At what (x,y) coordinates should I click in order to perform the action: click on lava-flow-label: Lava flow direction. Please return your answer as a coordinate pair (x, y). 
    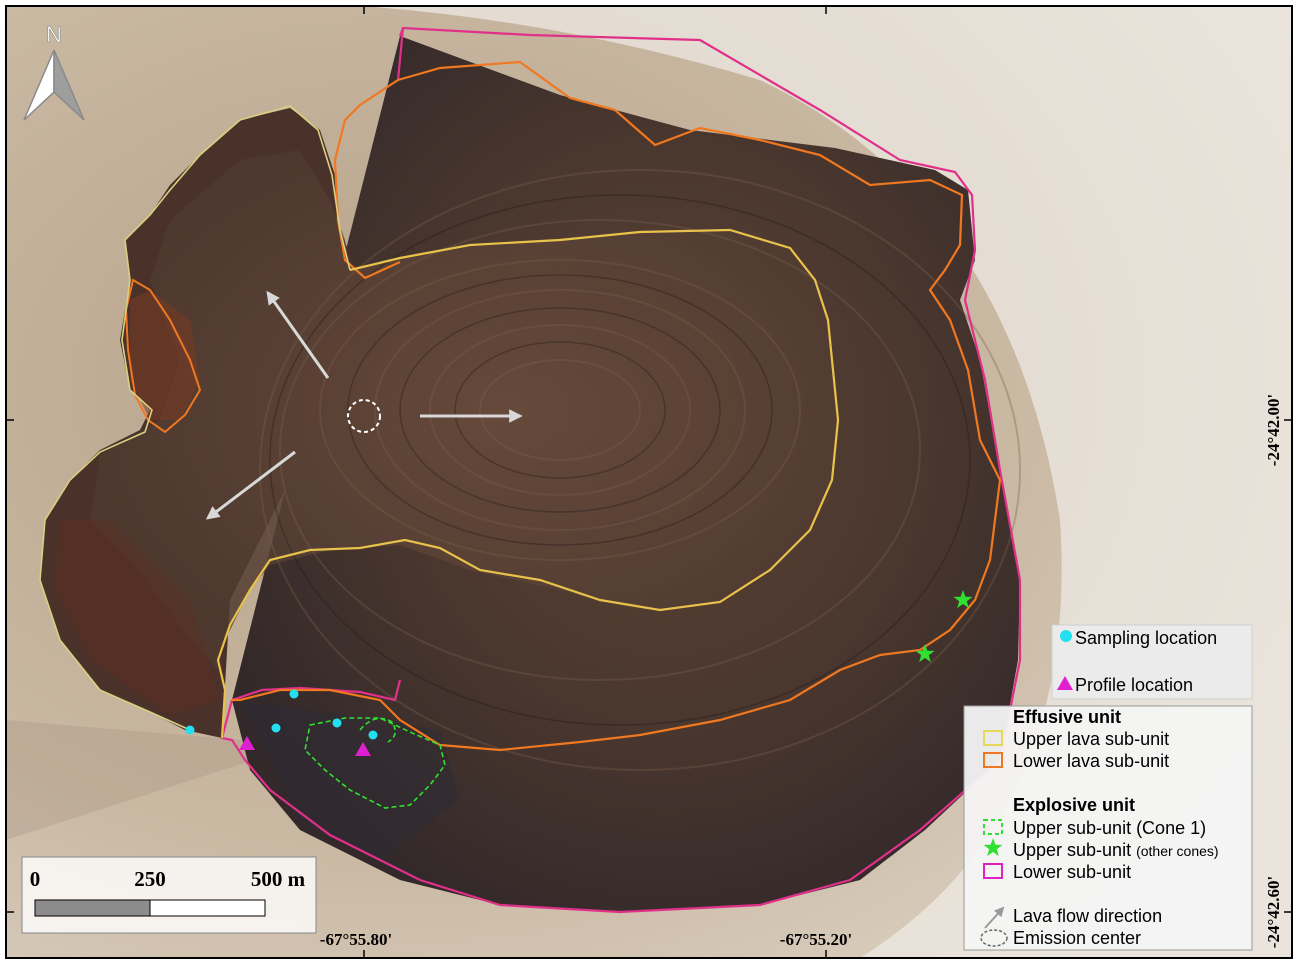
    Looking at the image, I should click on (1087, 916).